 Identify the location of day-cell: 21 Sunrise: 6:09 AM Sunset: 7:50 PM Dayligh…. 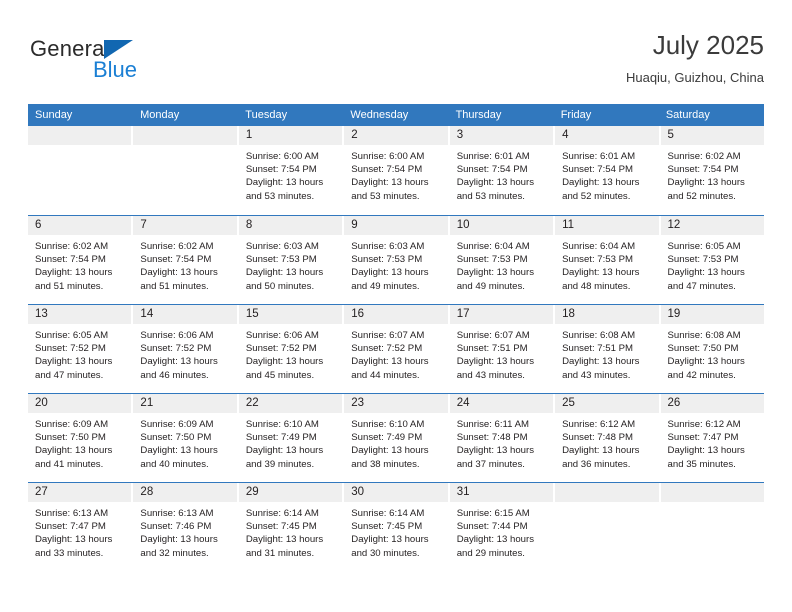
(186, 438).